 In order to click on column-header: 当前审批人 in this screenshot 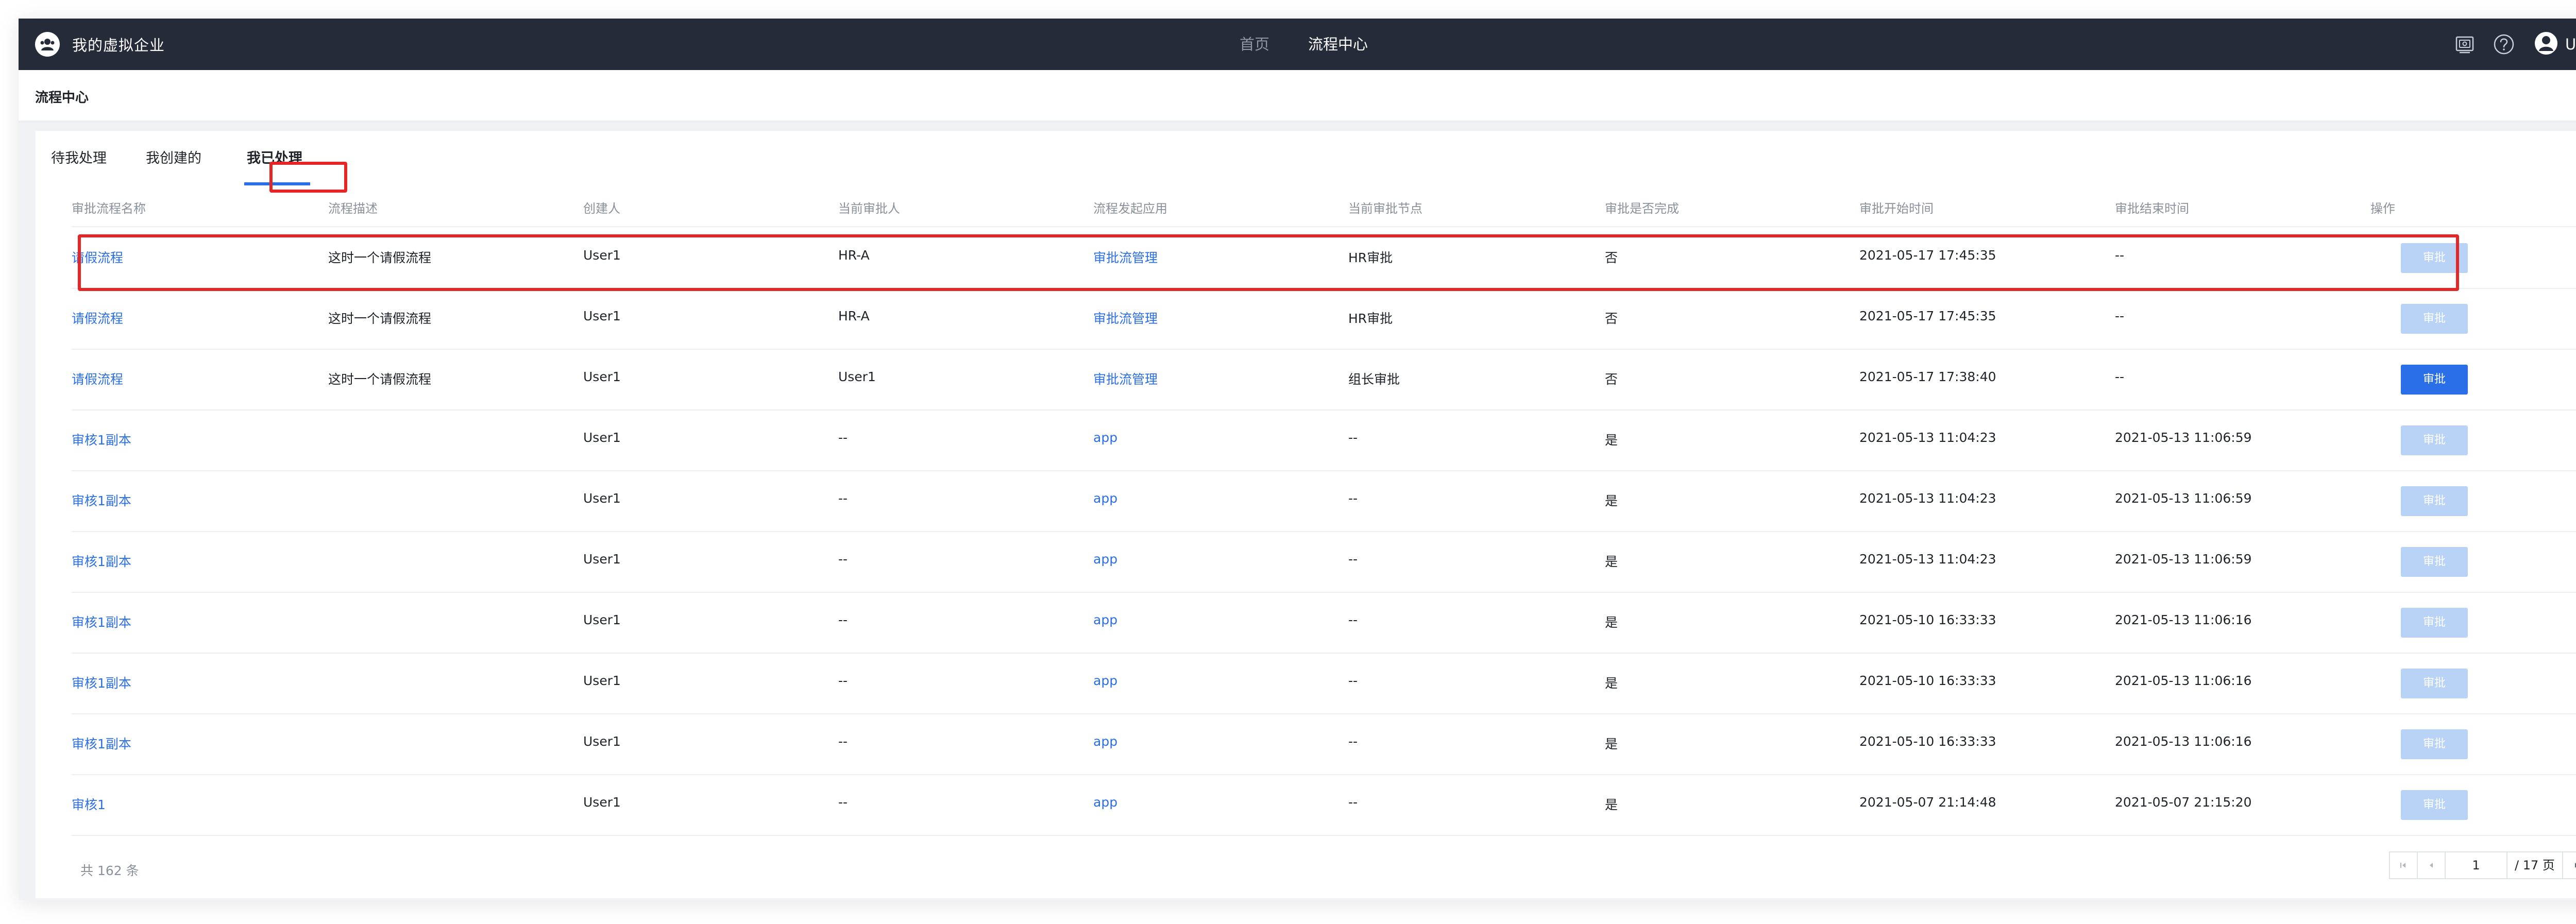, I will do `click(869, 208)`.